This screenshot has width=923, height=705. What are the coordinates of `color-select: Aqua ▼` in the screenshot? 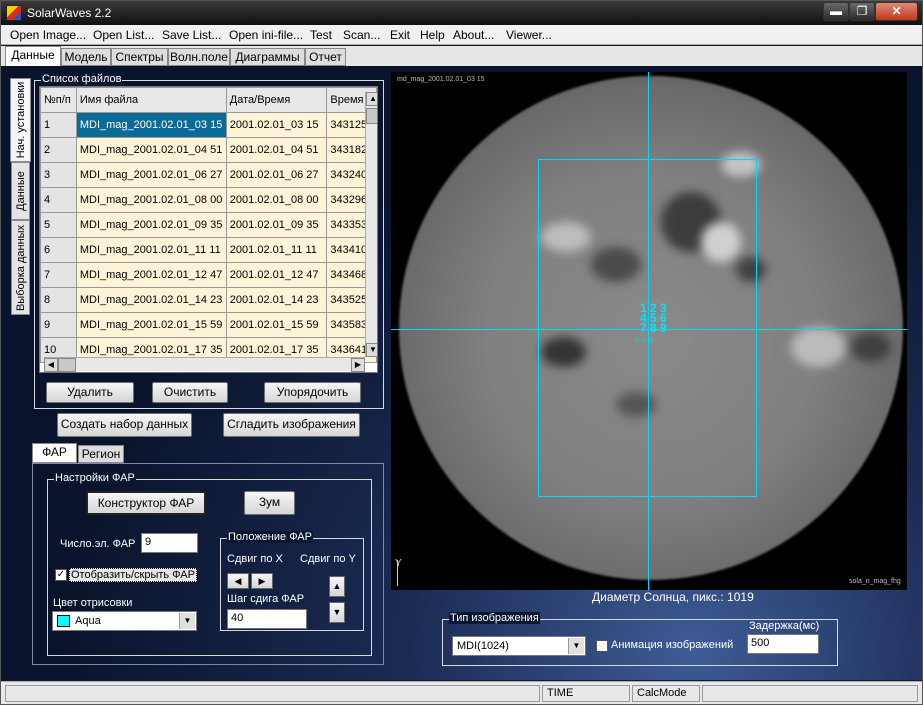 It's located at (124, 621).